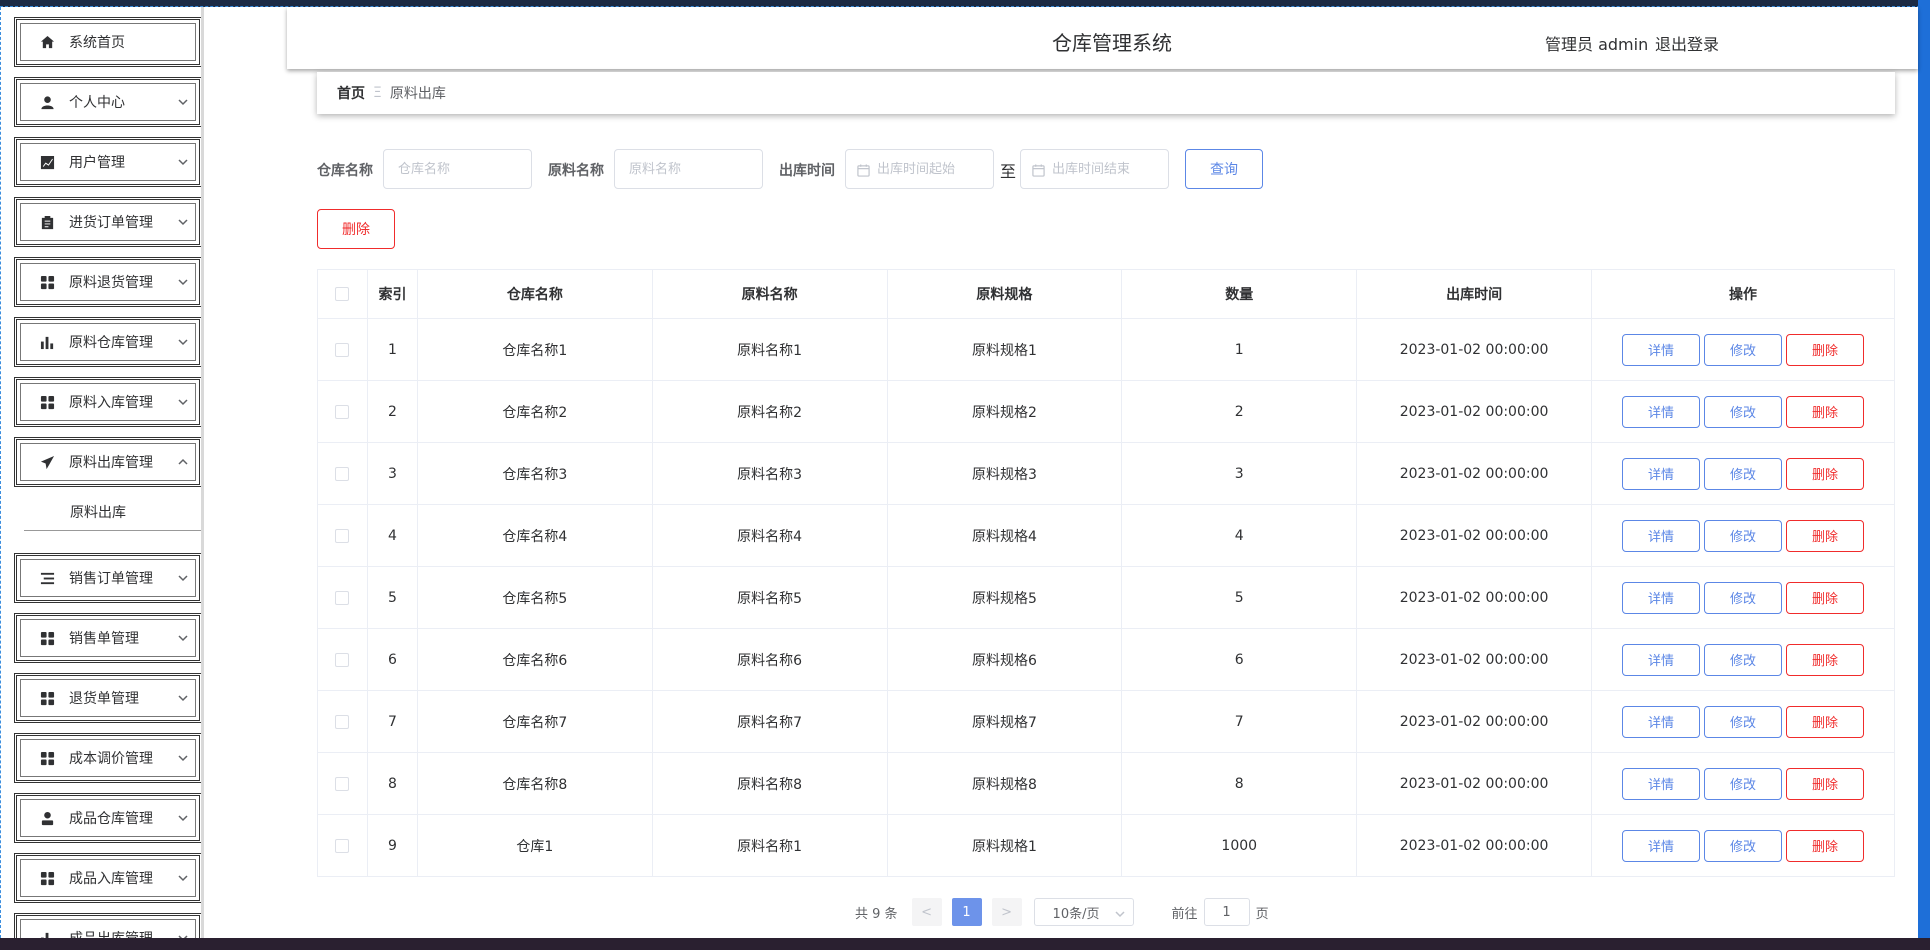 Image resolution: width=1930 pixels, height=950 pixels. What do you see at coordinates (47, 462) in the screenshot?
I see `send-icon` at bounding box center [47, 462].